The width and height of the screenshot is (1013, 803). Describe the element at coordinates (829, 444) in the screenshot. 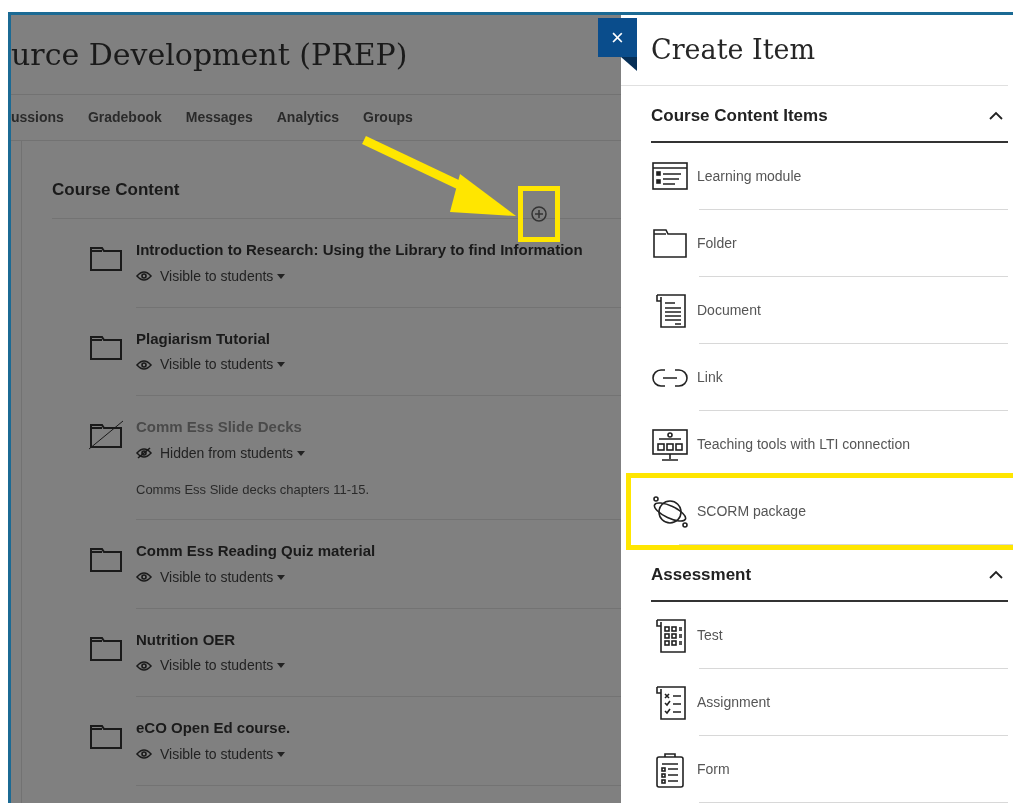

I see `create-item-option: Teaching tools with LTI connection` at that location.